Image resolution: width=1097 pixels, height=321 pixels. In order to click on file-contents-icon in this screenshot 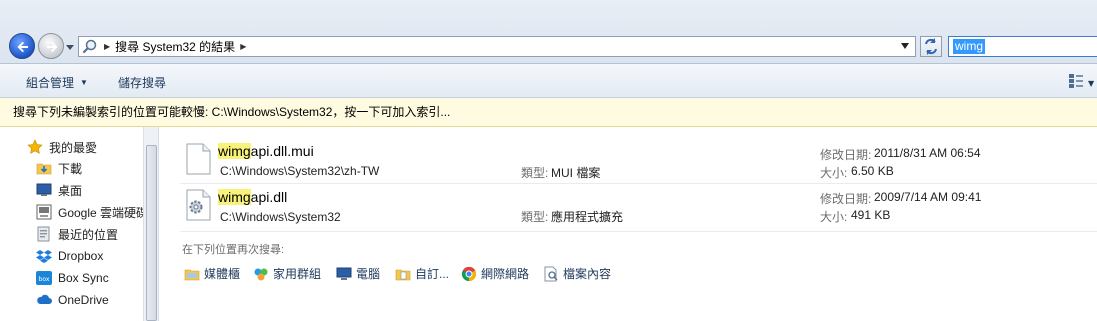, I will do `click(551, 273)`.